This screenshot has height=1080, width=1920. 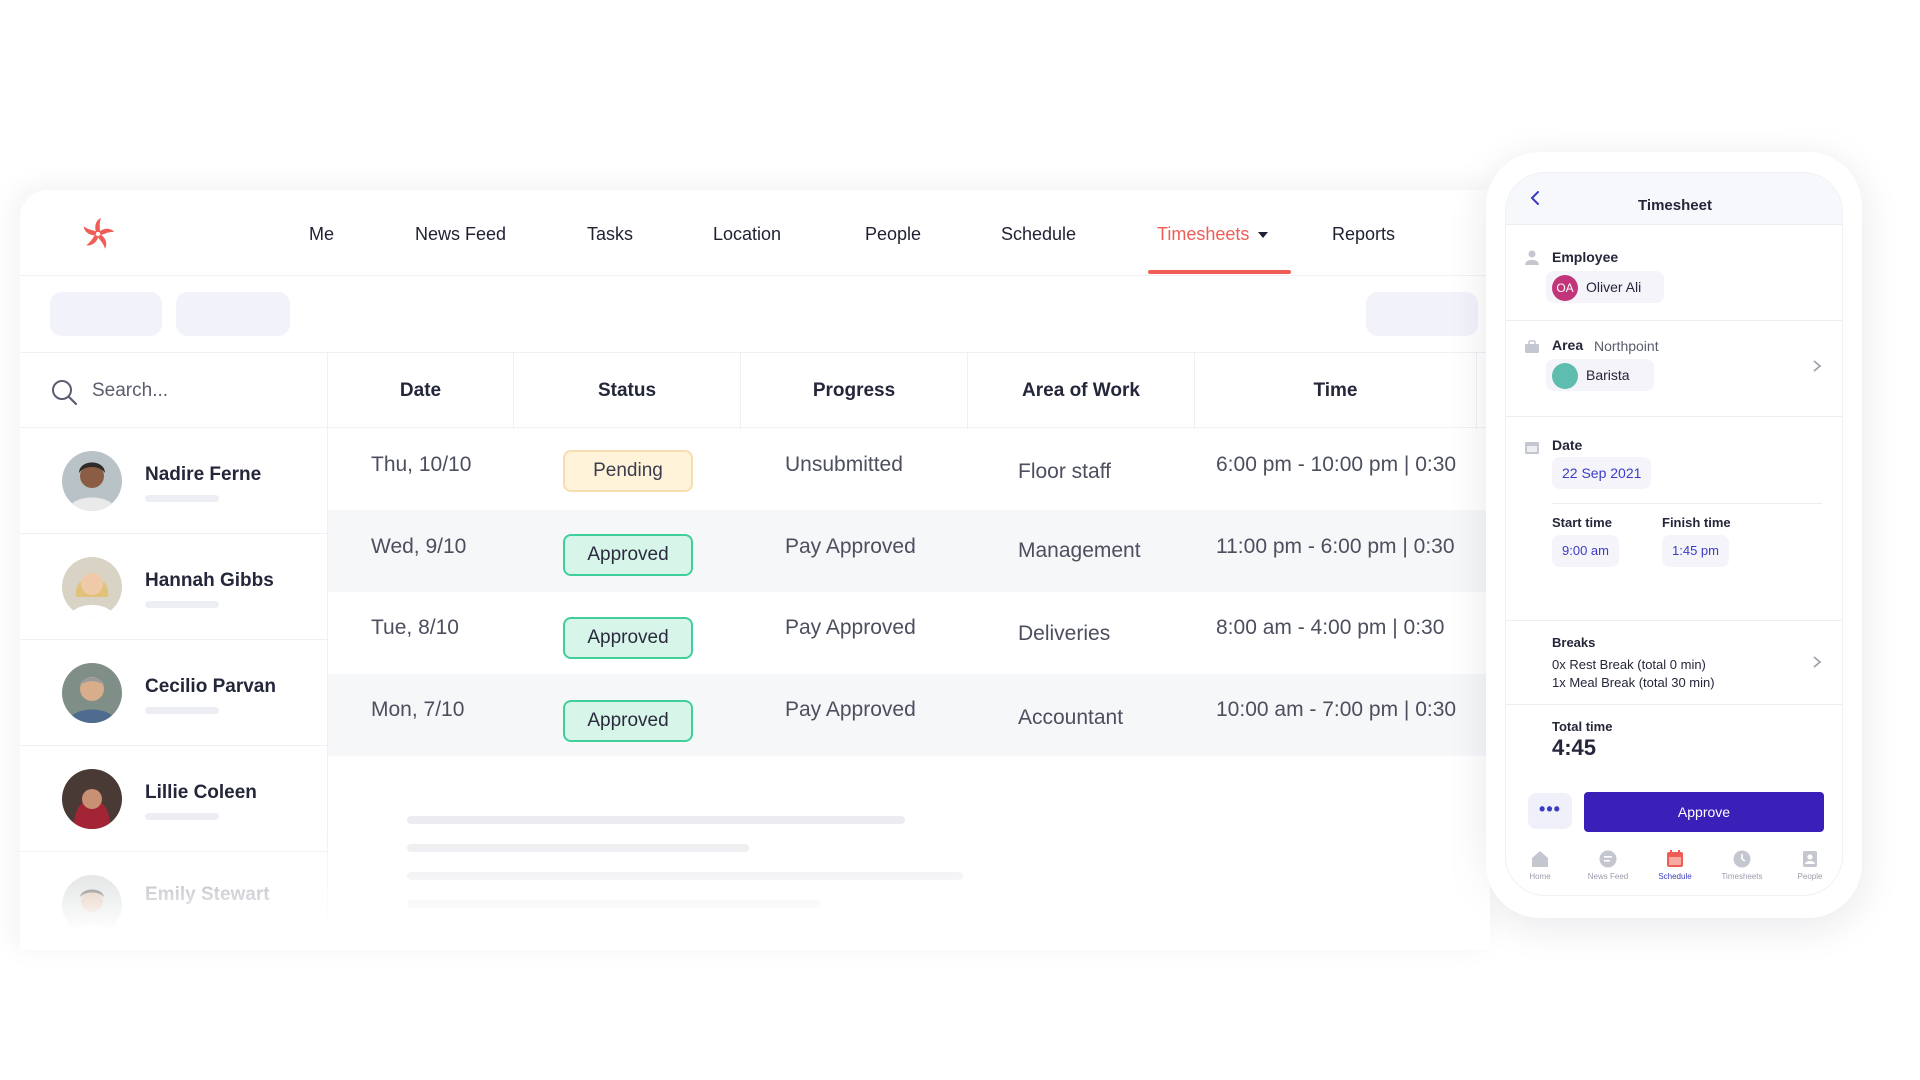 What do you see at coordinates (1704, 812) in the screenshot?
I see `approve-button: Approve` at bounding box center [1704, 812].